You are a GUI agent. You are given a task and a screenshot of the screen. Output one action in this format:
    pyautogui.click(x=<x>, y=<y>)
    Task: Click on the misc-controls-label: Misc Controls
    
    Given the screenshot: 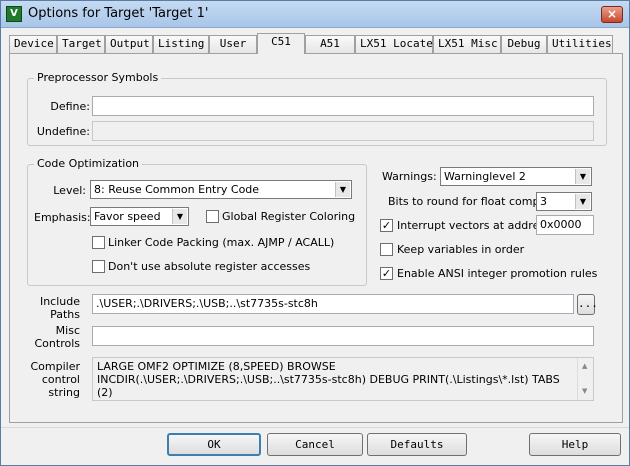 What is the action you would take?
    pyautogui.click(x=57, y=337)
    